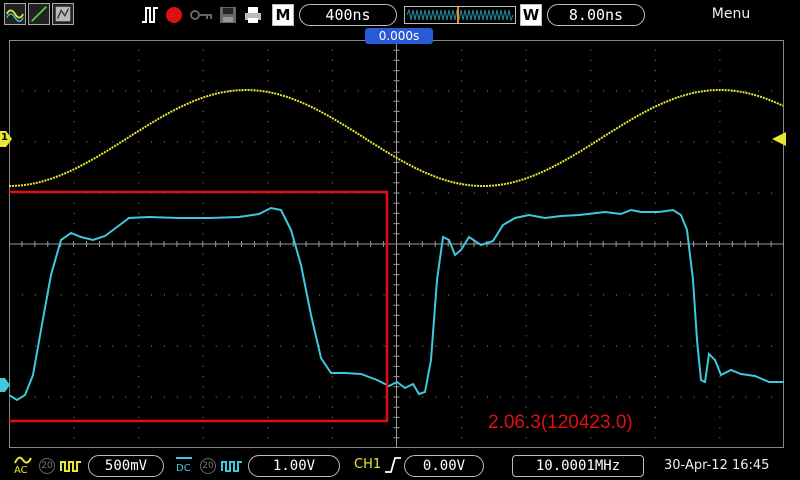 The image size is (800, 480). I want to click on top-status-bar: M 400ns W 8.00ns Menu, so click(400, 15).